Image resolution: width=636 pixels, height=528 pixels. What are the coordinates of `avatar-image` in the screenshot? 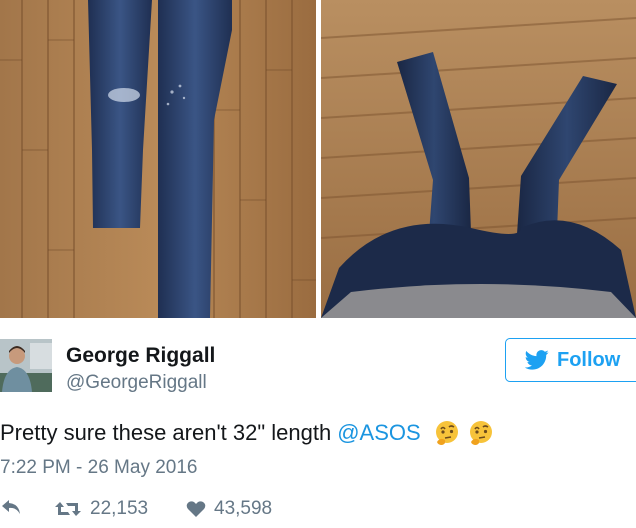 It's located at (26, 365).